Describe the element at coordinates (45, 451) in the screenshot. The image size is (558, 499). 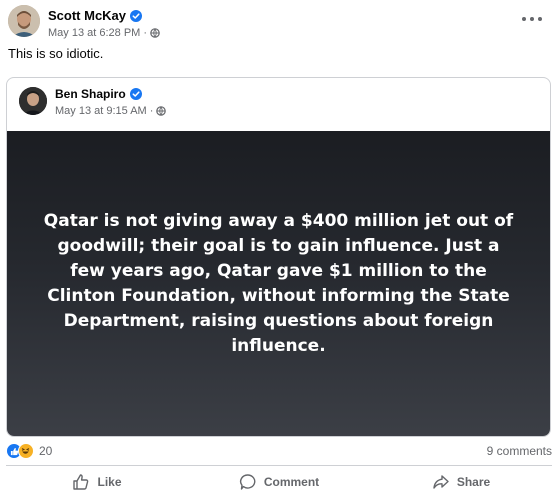
I see `reaction-count: 20` at that location.